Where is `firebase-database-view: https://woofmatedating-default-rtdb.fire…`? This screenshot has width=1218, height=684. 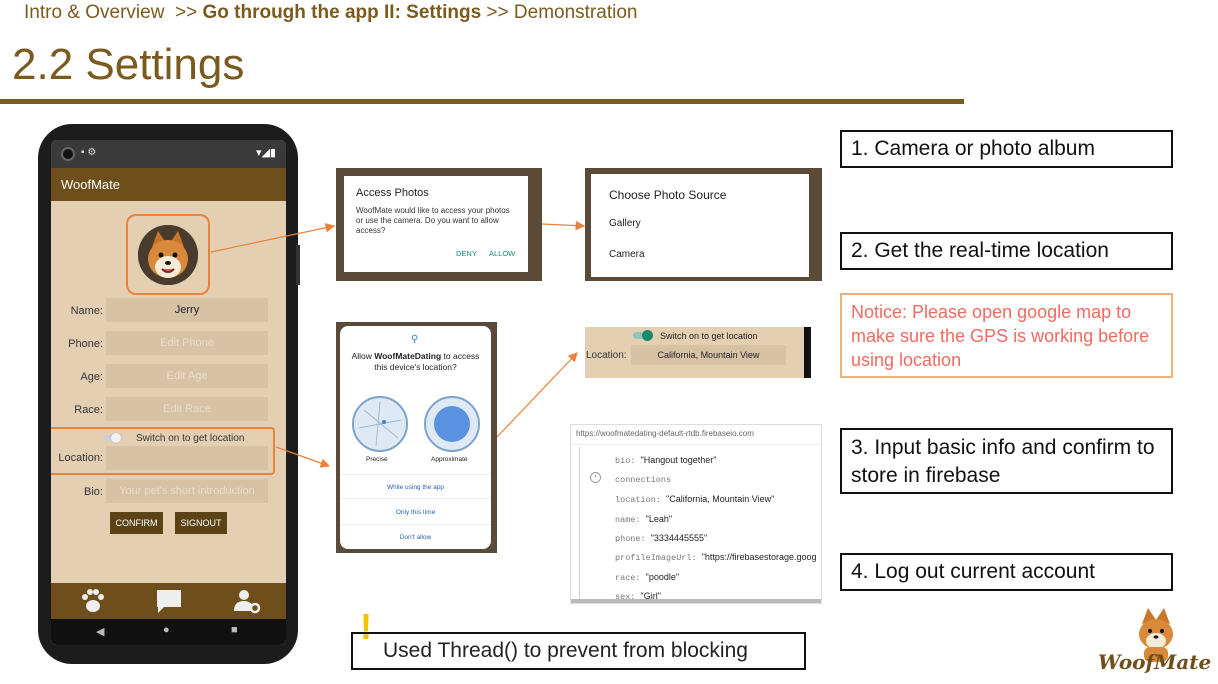 firebase-database-view: https://woofmatedating-default-rtdb.fire… is located at coordinates (696, 514).